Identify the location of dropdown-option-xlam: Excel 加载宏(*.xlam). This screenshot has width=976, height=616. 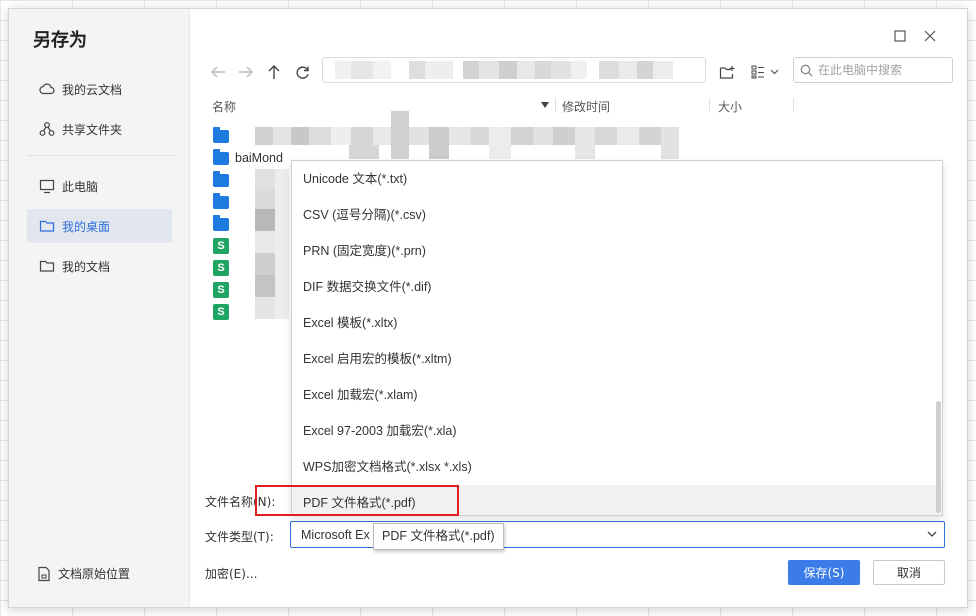
(617, 395).